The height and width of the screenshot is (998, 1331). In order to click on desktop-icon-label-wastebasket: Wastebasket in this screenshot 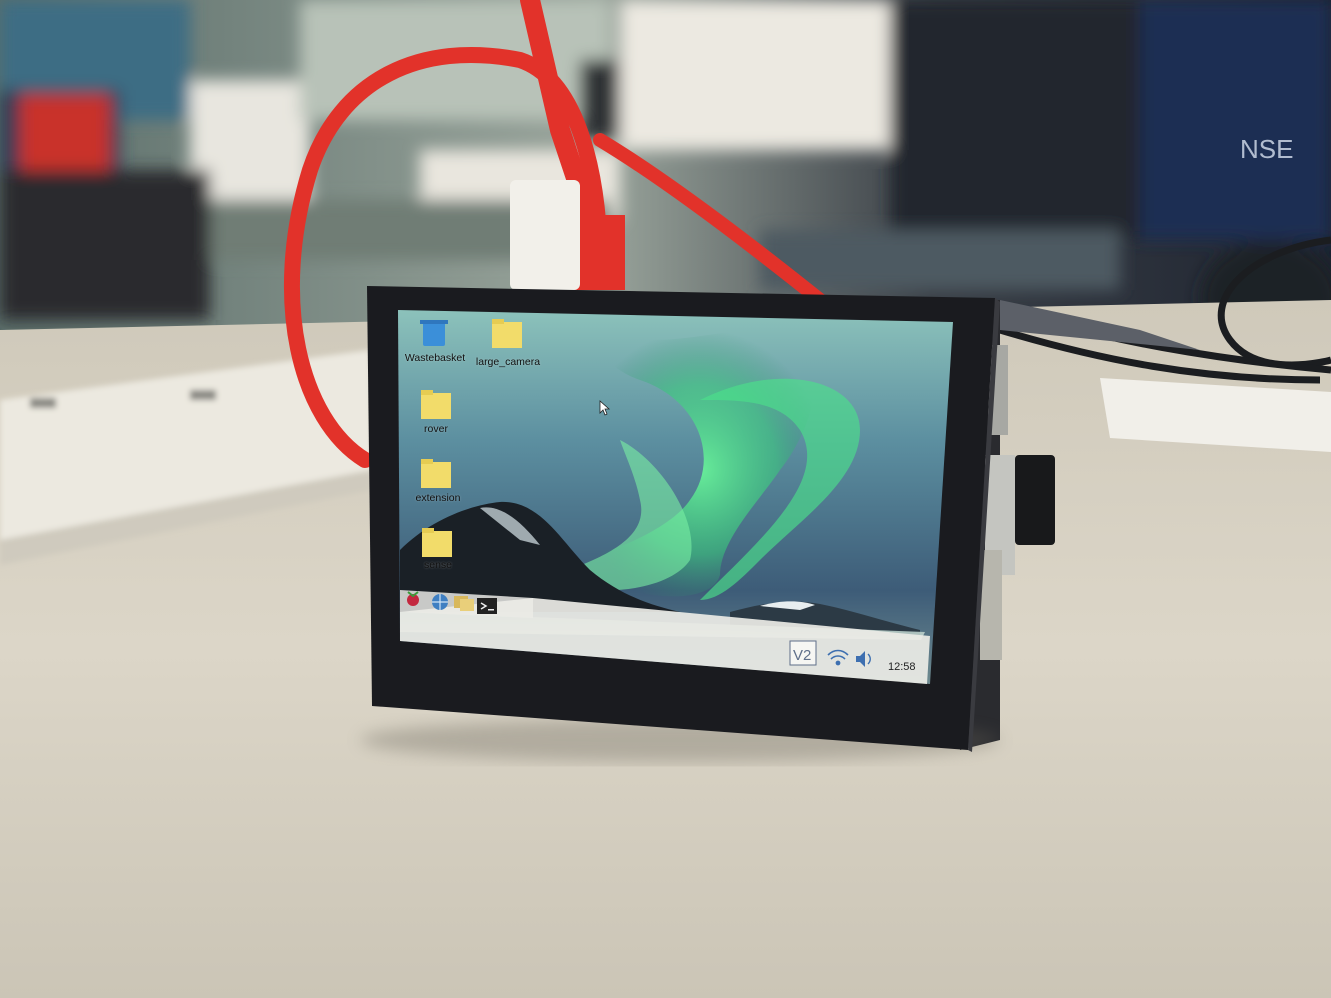, I will do `click(435, 358)`.